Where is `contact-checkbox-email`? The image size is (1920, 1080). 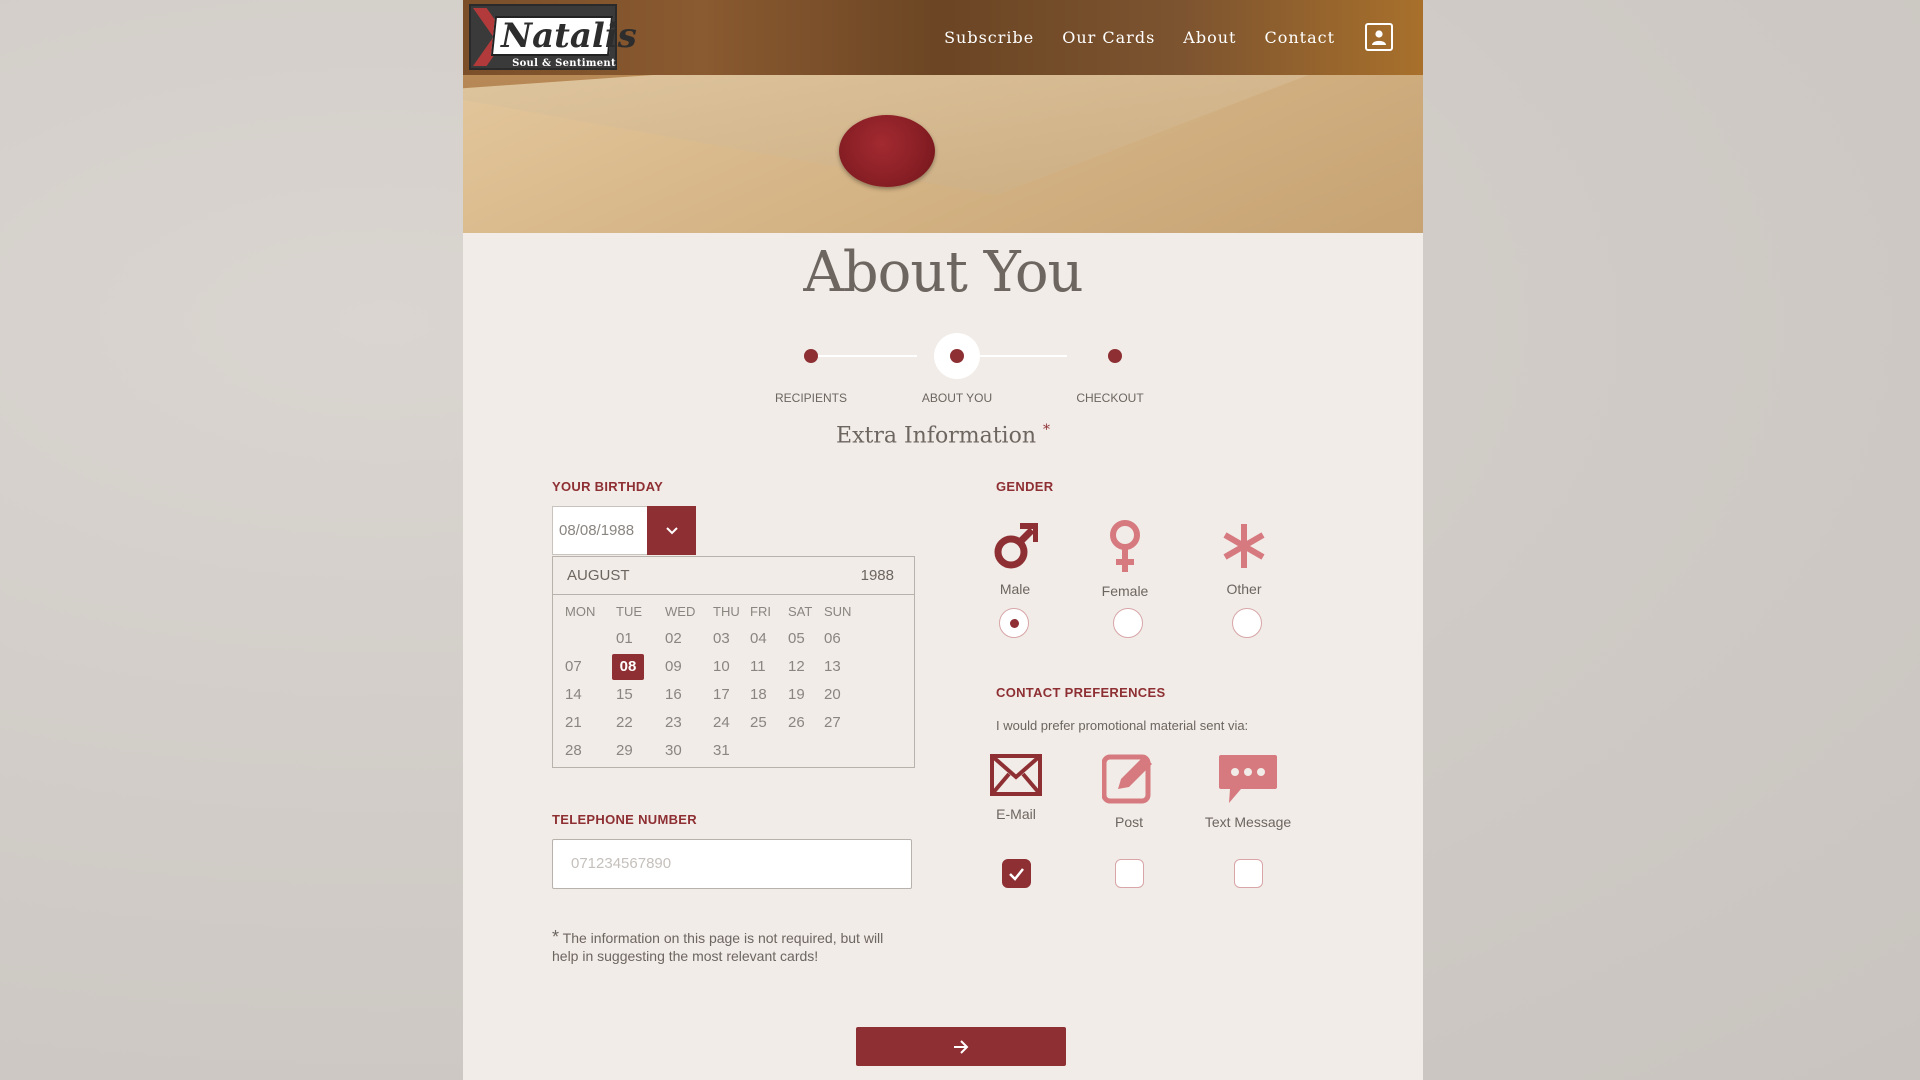 contact-checkbox-email is located at coordinates (1016, 873).